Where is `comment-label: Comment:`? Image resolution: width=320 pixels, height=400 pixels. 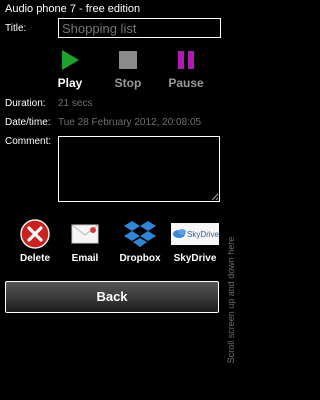
comment-label: Comment: is located at coordinates (28, 141).